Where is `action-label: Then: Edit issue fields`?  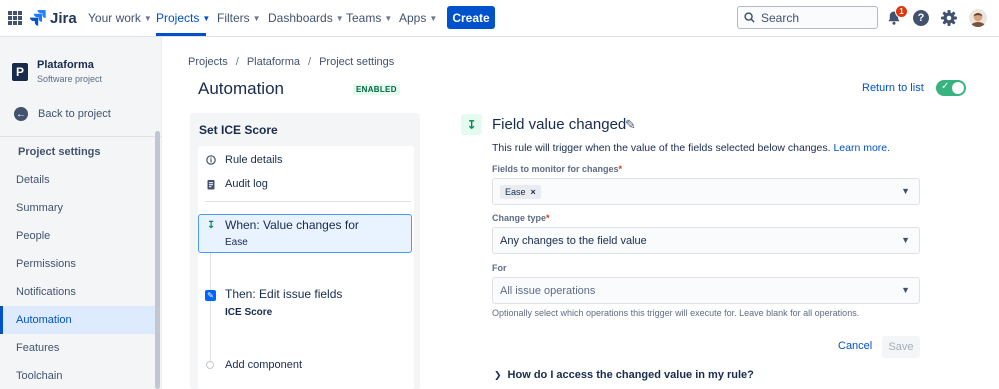
action-label: Then: Edit issue fields is located at coordinates (283, 294).